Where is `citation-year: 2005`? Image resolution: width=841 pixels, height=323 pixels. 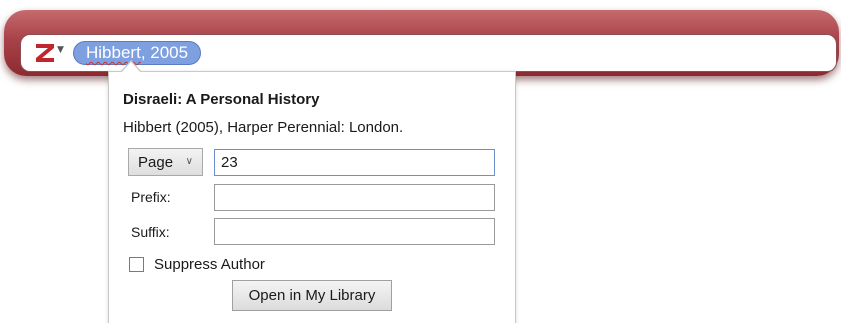 citation-year: 2005 is located at coordinates (169, 52).